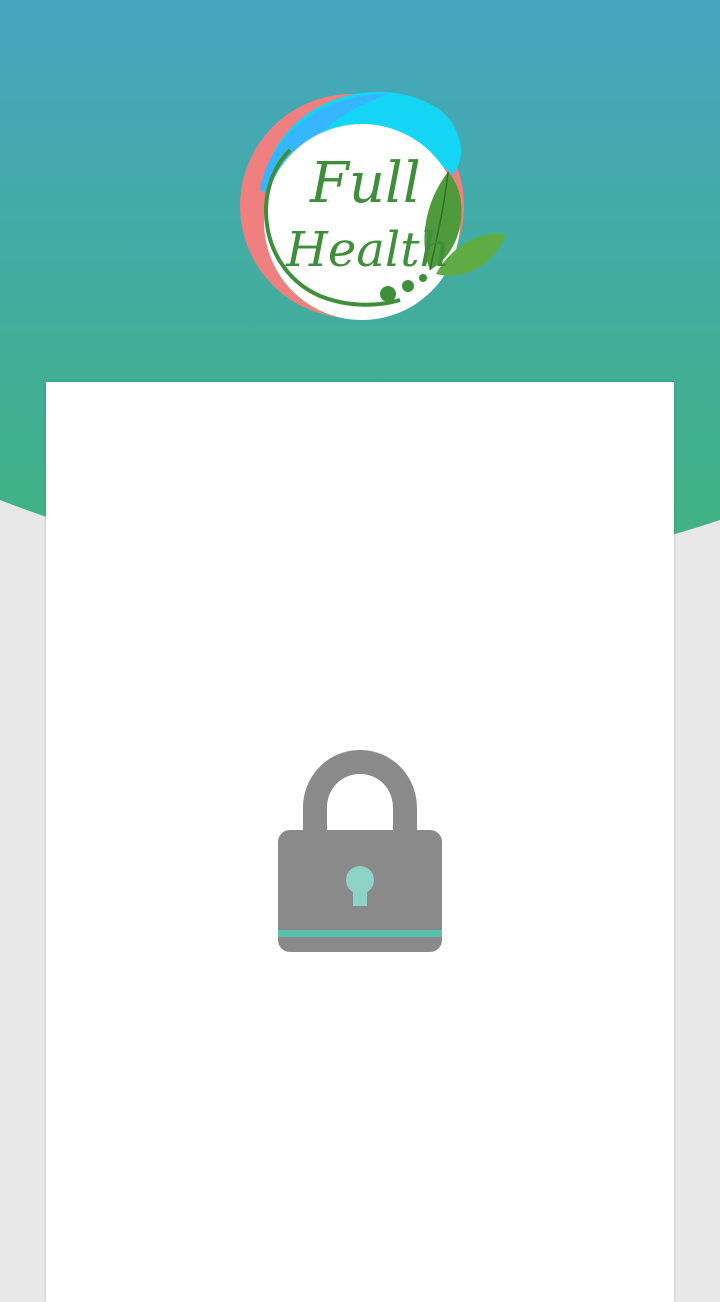 The width and height of the screenshot is (720, 1302). I want to click on full-health-logo: Full Health, so click(375, 200).